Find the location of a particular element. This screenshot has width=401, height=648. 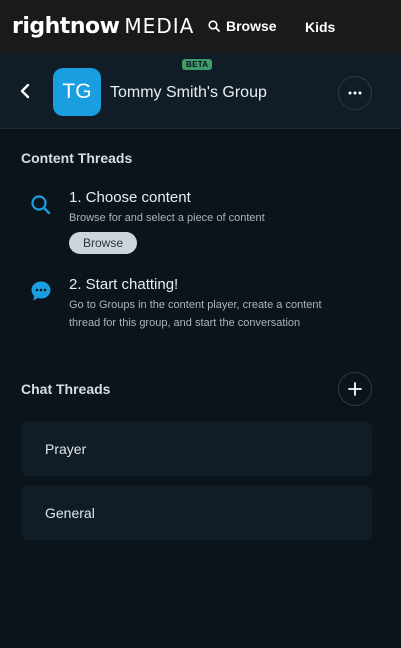

more-options-button is located at coordinates (355, 93).